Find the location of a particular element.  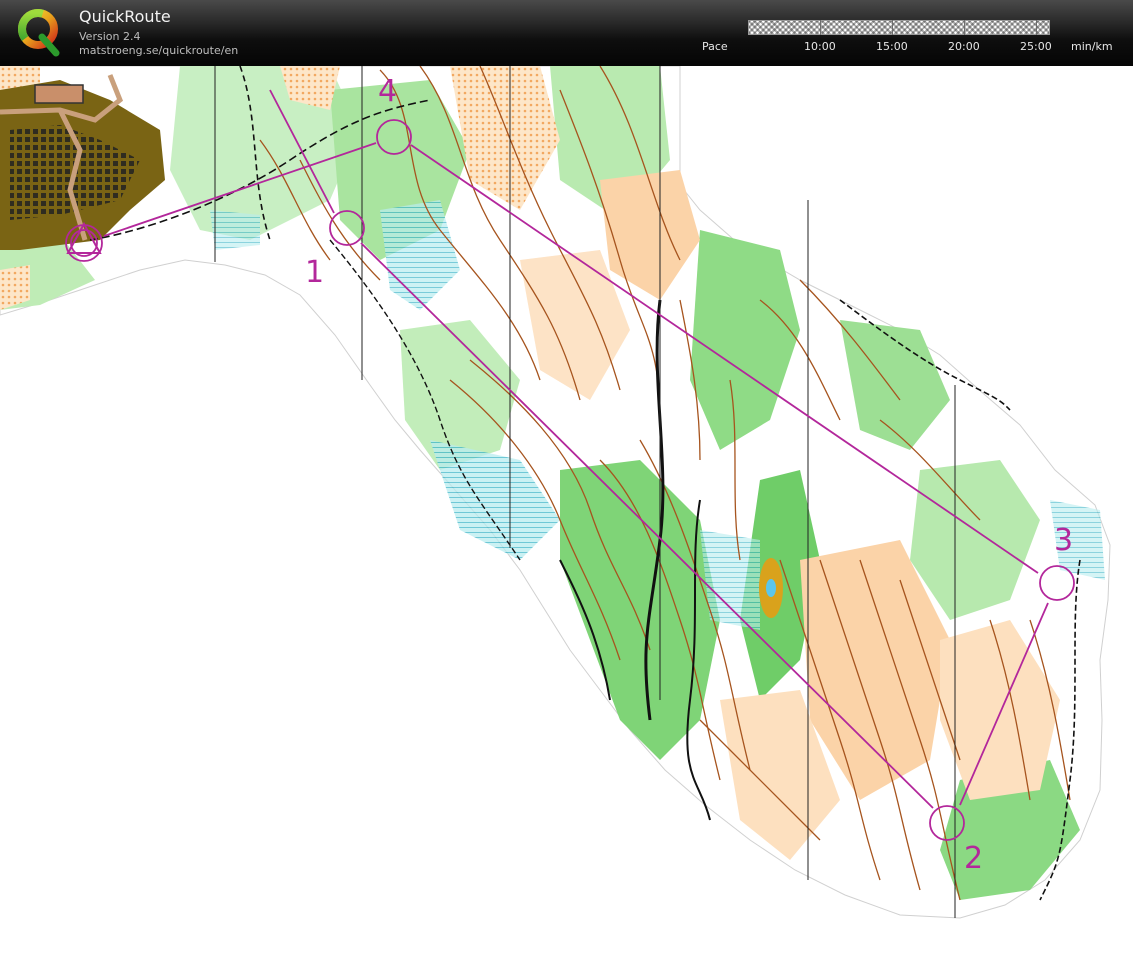

control-2-number: 2 is located at coordinates (973, 858).